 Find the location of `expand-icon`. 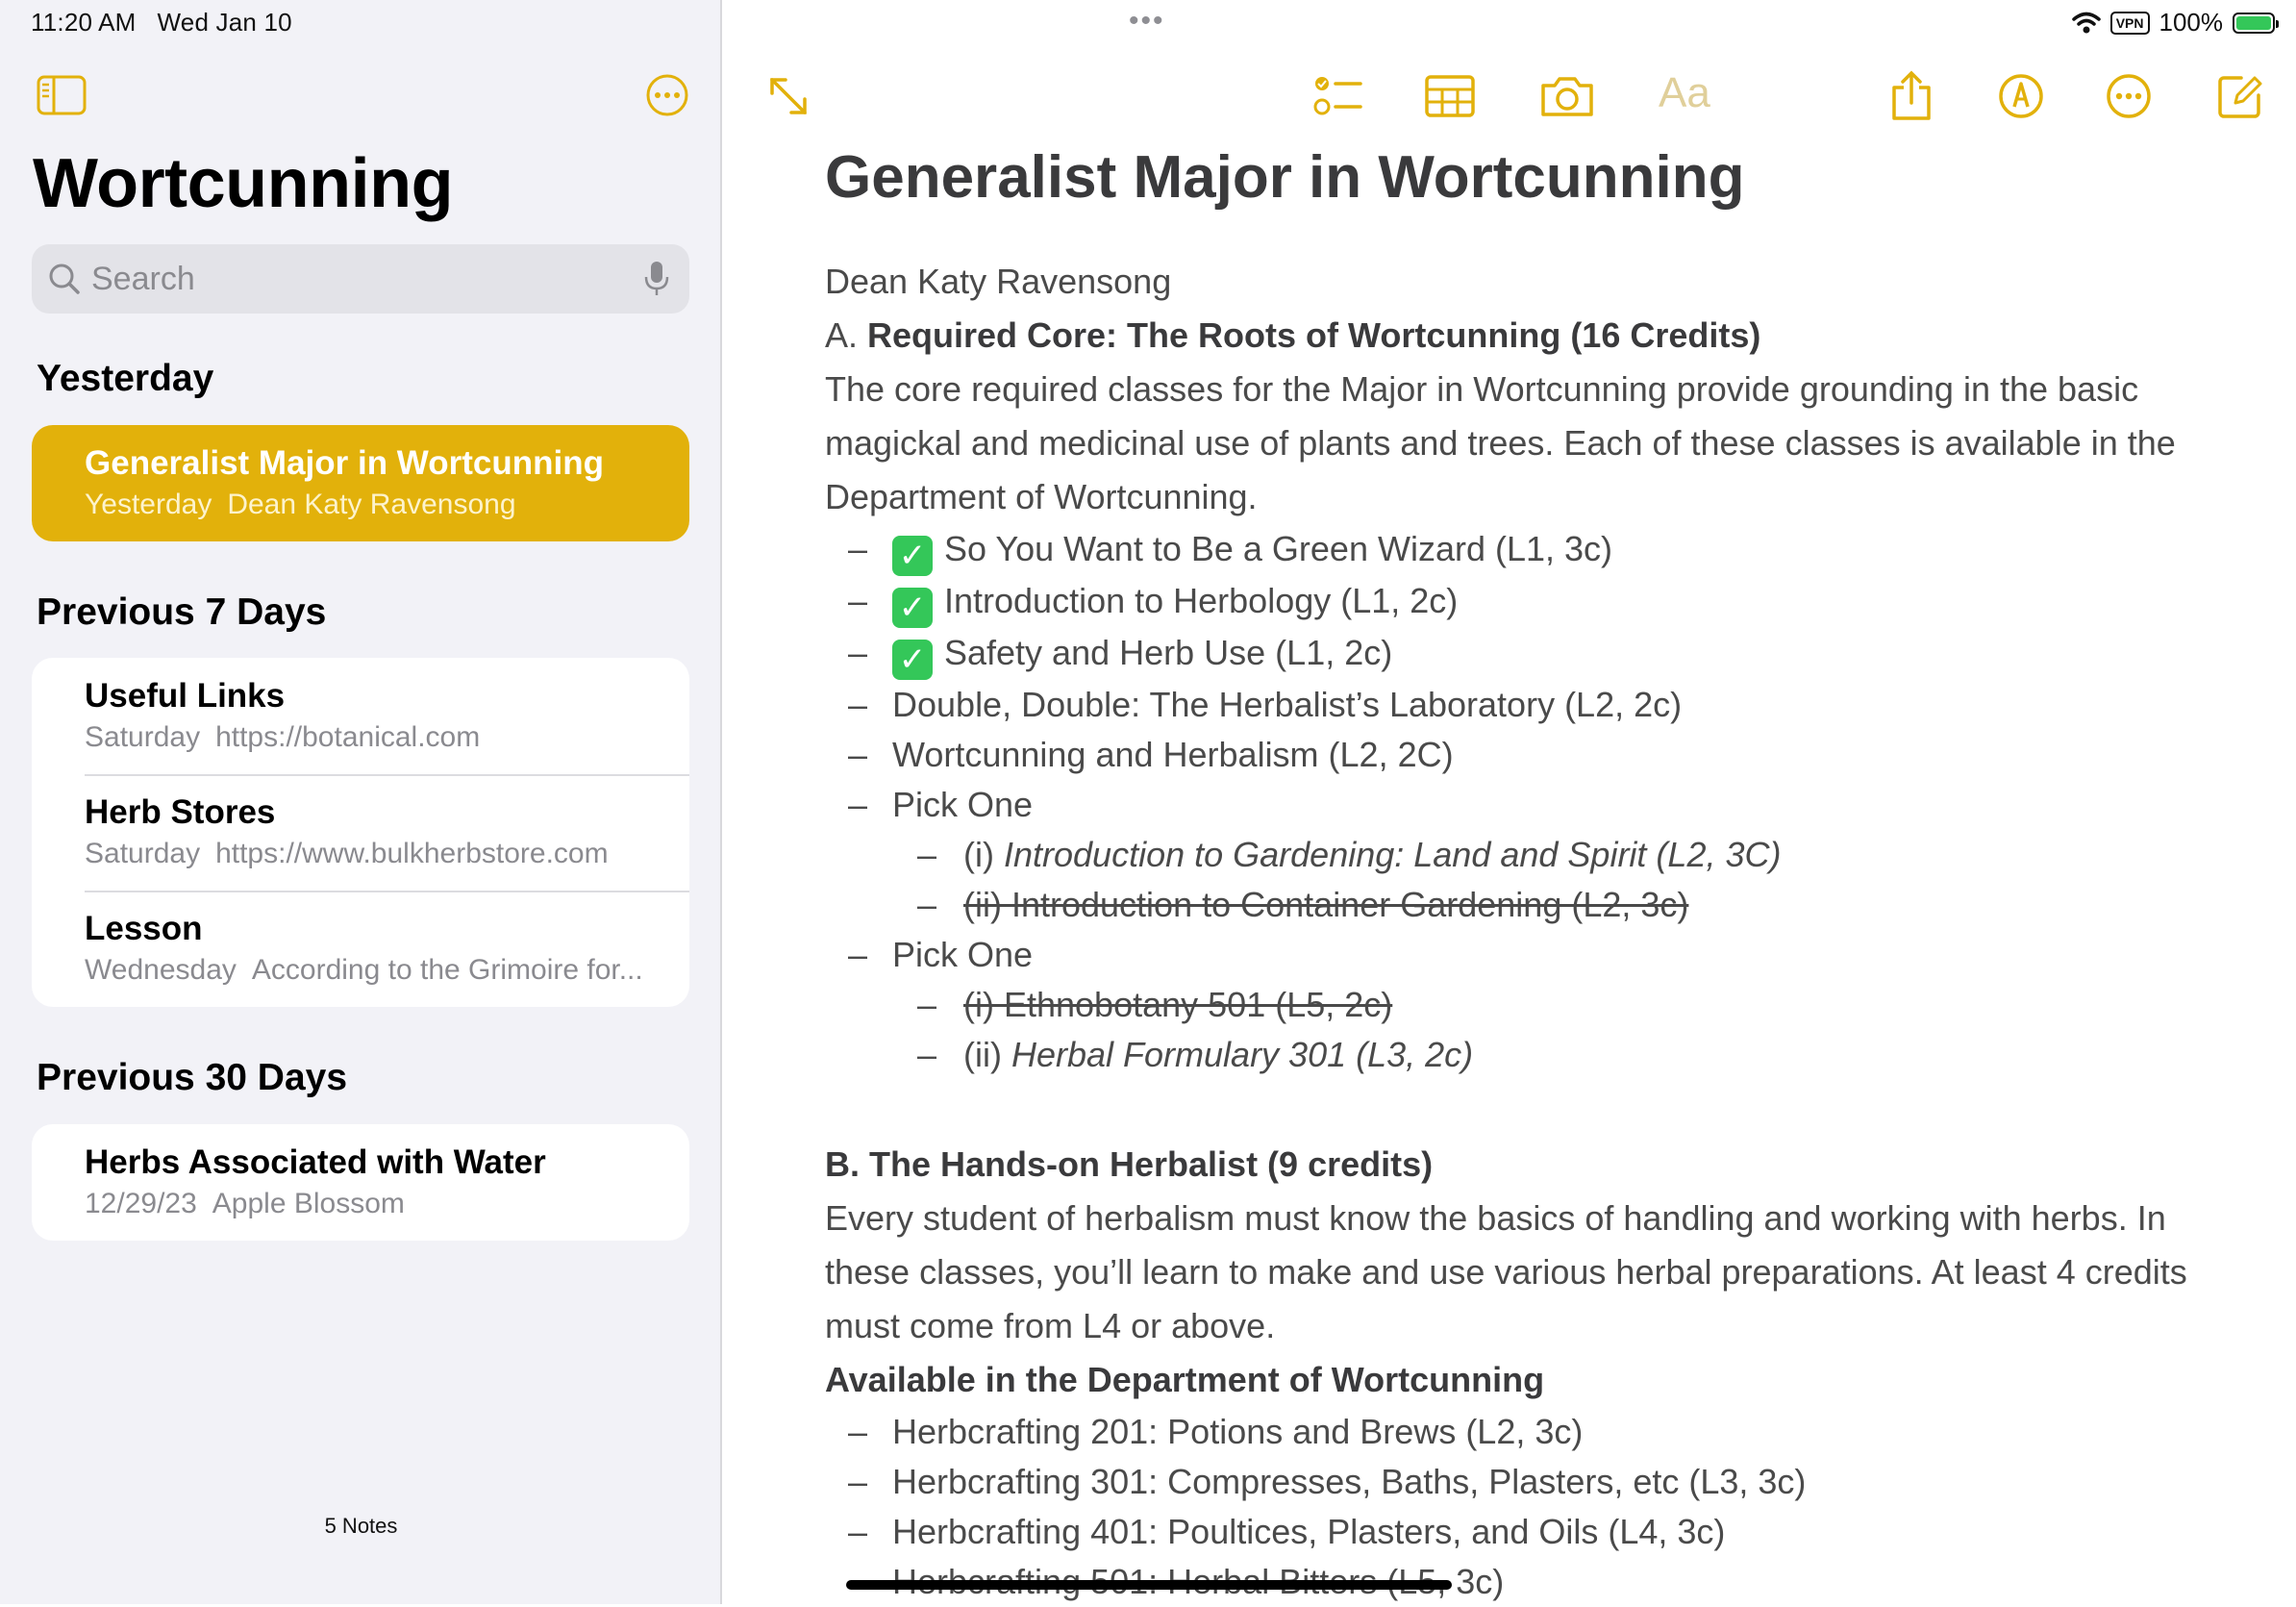

expand-icon is located at coordinates (788, 96).